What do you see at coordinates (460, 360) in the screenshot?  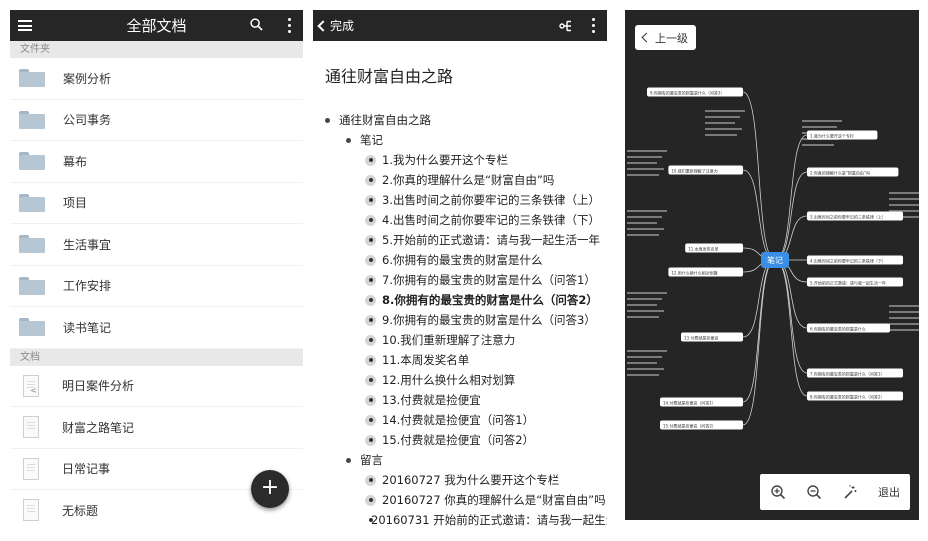 I see `outline-item: 11.本周发奖名单` at bounding box center [460, 360].